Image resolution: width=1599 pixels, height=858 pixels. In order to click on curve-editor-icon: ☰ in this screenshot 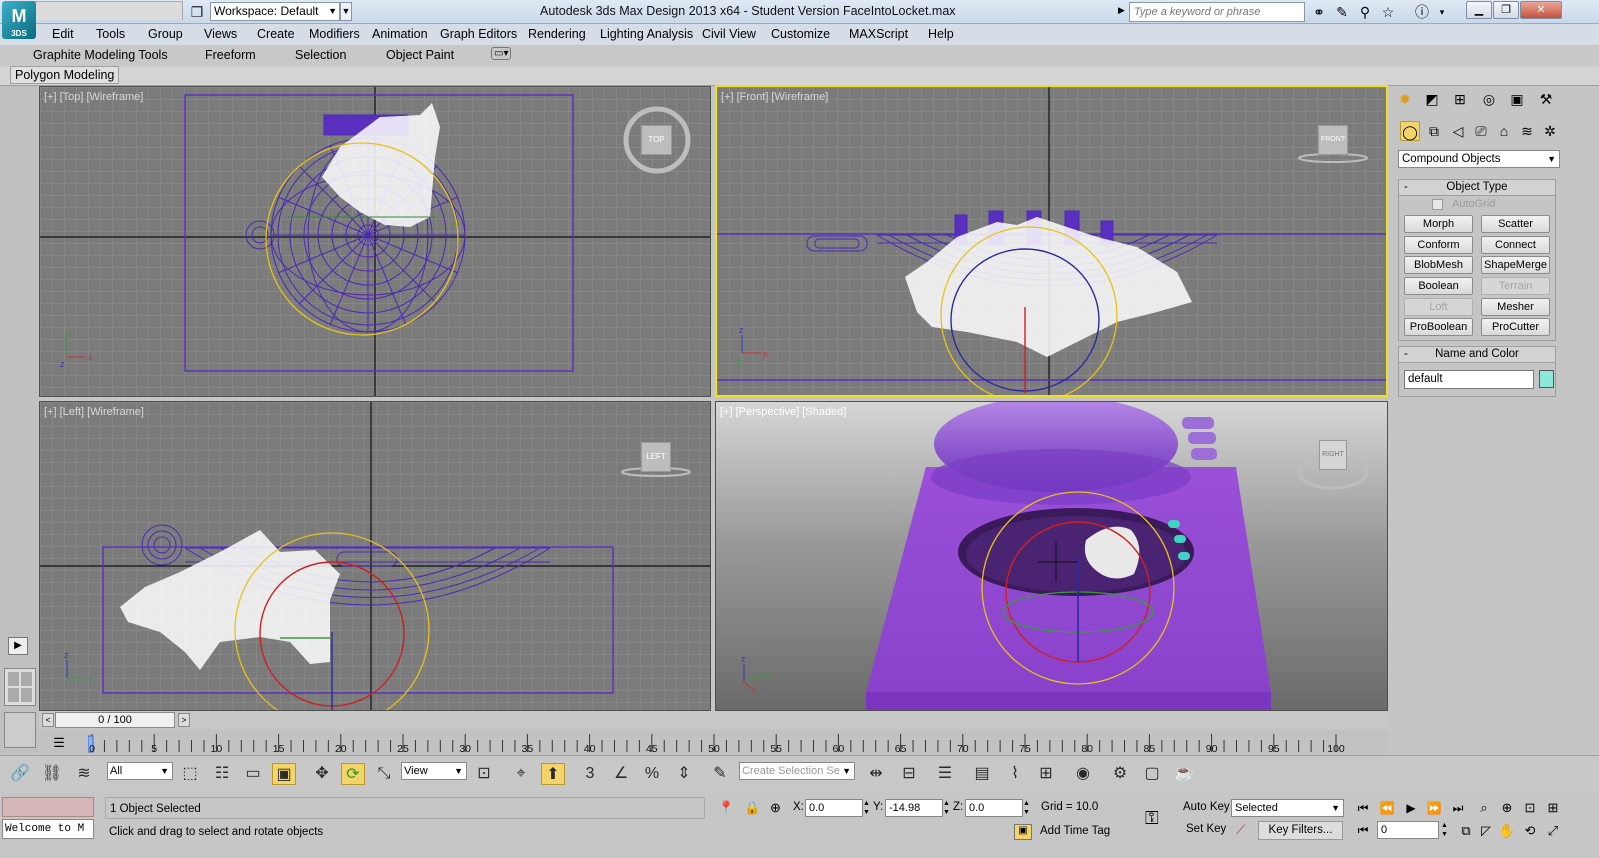, I will do `click(59, 743)`.